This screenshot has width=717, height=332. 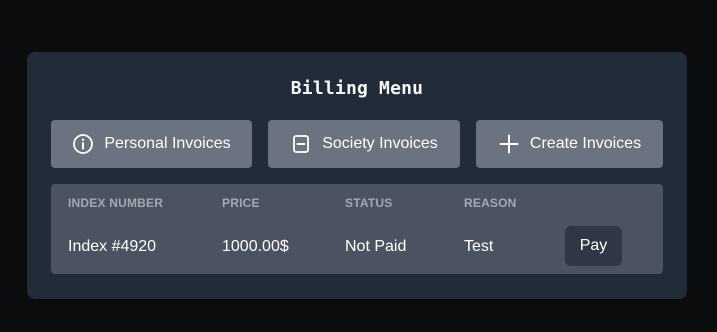 I want to click on header-price: PRICE, so click(x=241, y=203).